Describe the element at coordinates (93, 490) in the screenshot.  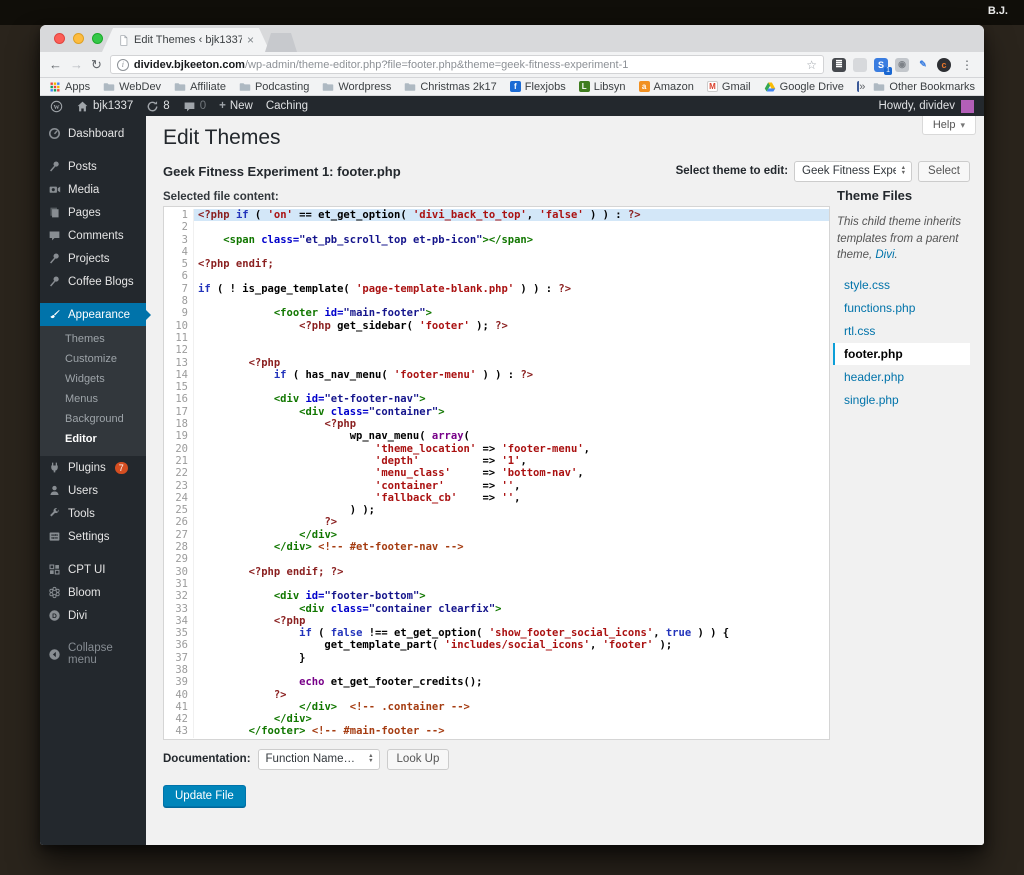
I see `sidebar-item-users: Users` at that location.